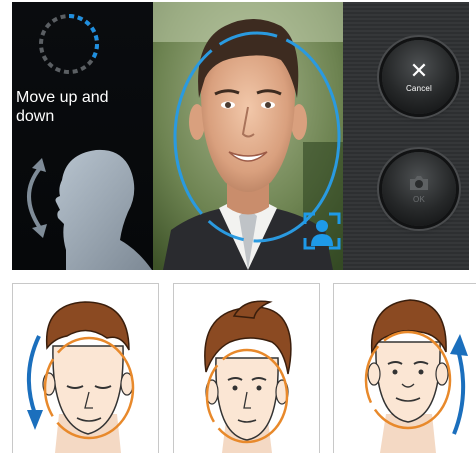 The width and height of the screenshot is (476, 453). I want to click on illustration-tilt-down, so click(85, 368).